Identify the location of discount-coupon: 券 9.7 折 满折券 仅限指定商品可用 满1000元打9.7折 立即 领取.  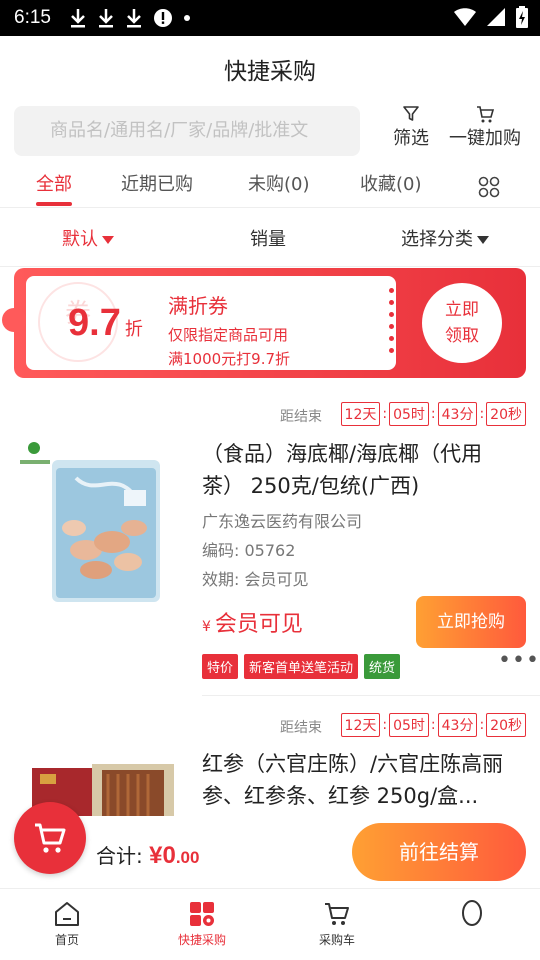
(264, 323).